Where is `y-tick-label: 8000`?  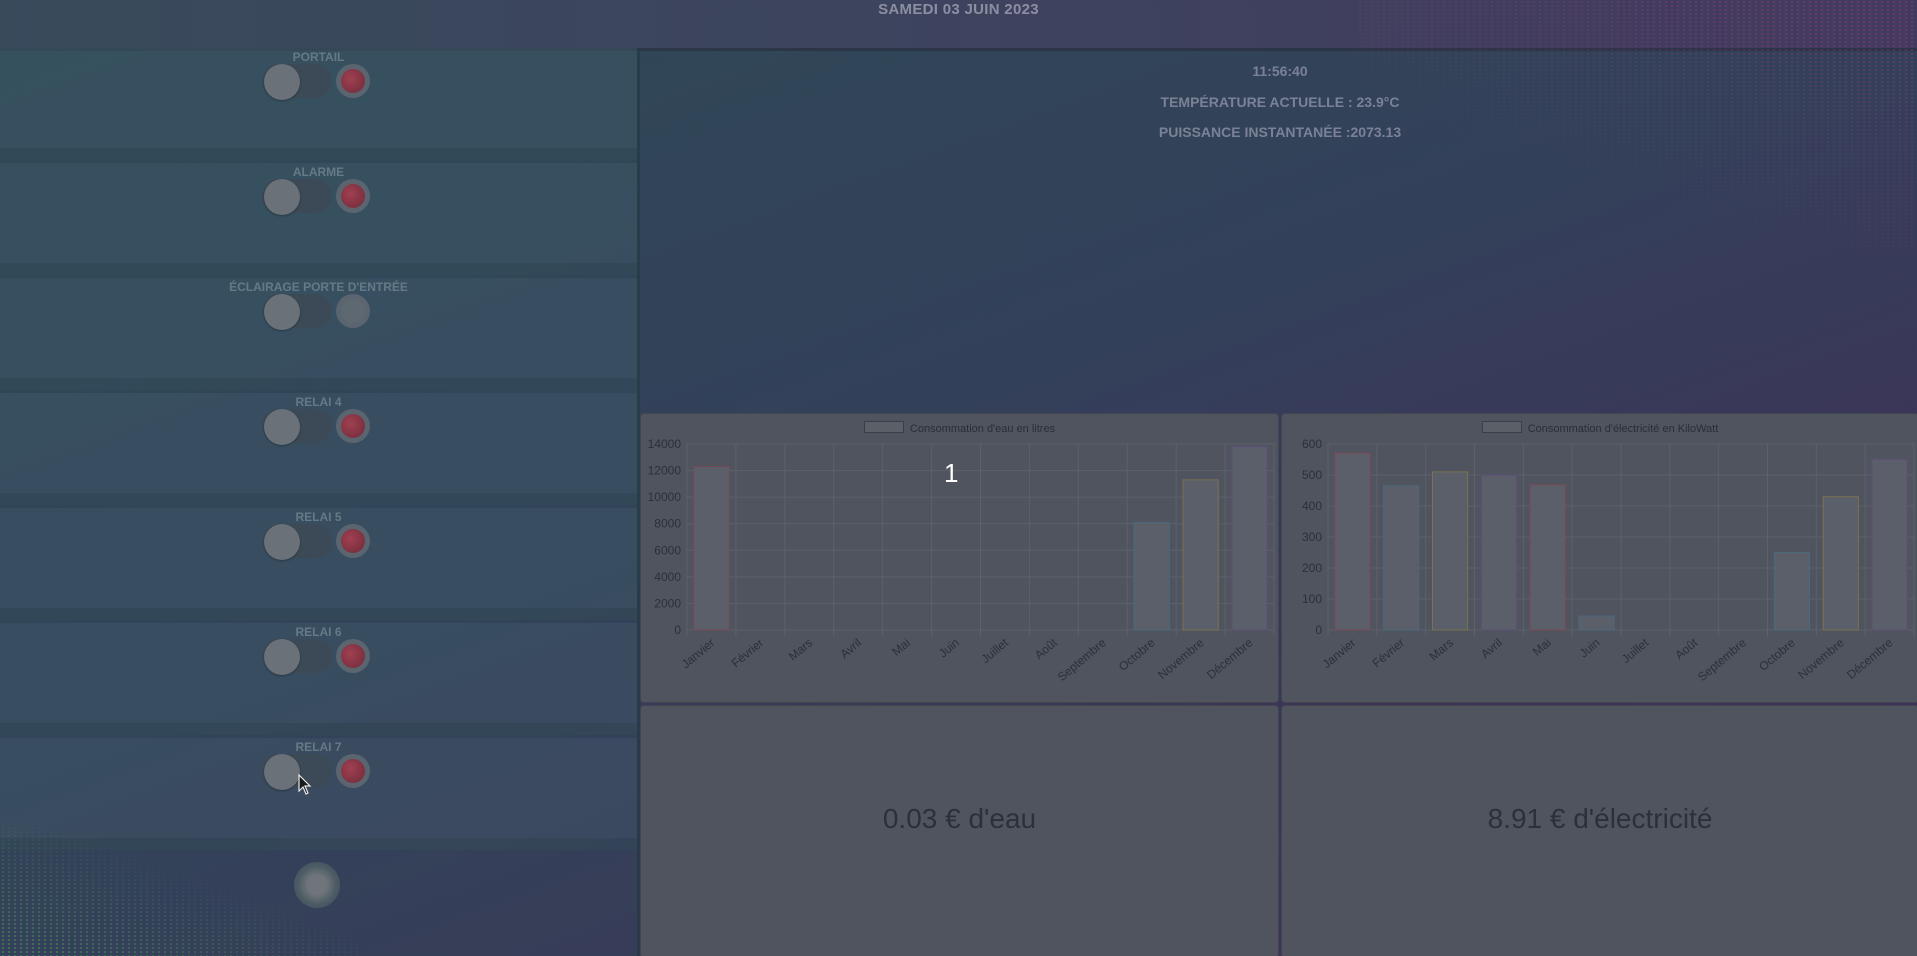
y-tick-label: 8000 is located at coordinates (667, 524).